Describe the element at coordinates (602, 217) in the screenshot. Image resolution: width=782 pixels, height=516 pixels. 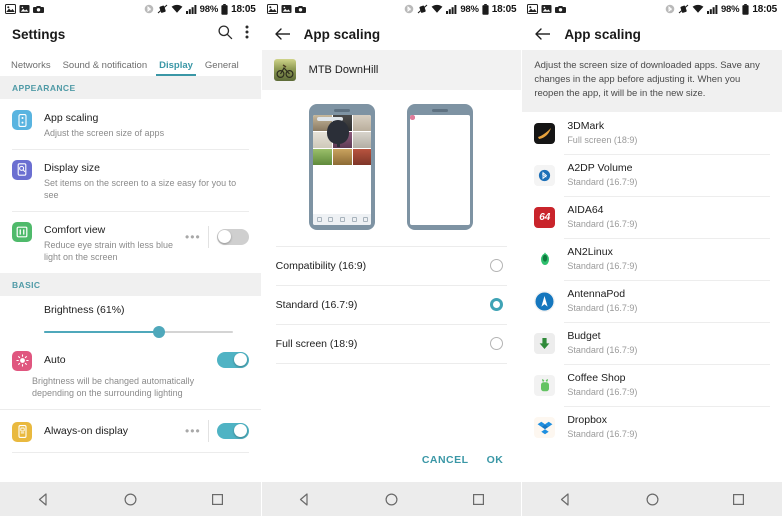
I see `list-item-text: AIDA64 Standard (16.7:9)` at that location.